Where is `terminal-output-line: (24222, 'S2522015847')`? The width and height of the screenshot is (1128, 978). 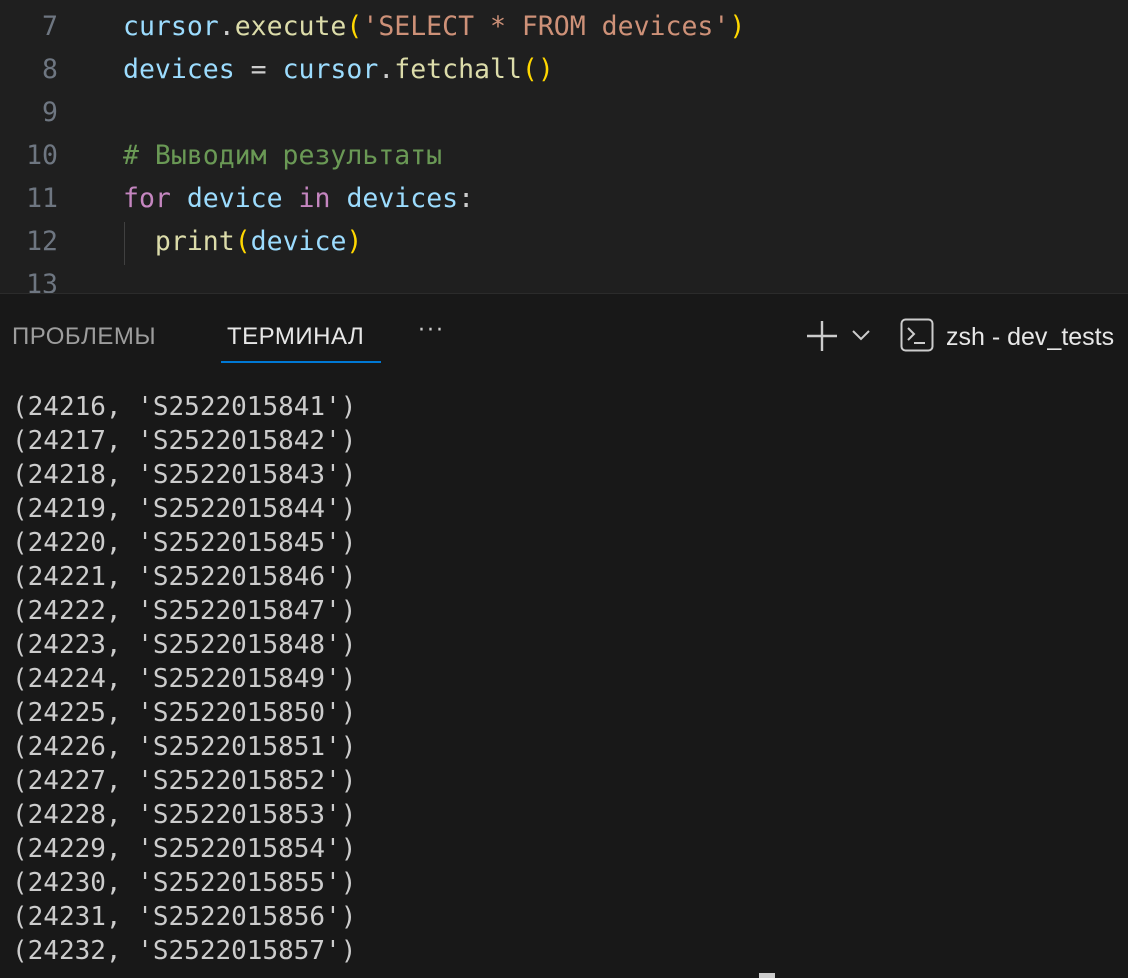 terminal-output-line: (24222, 'S2522015847') is located at coordinates (184, 611).